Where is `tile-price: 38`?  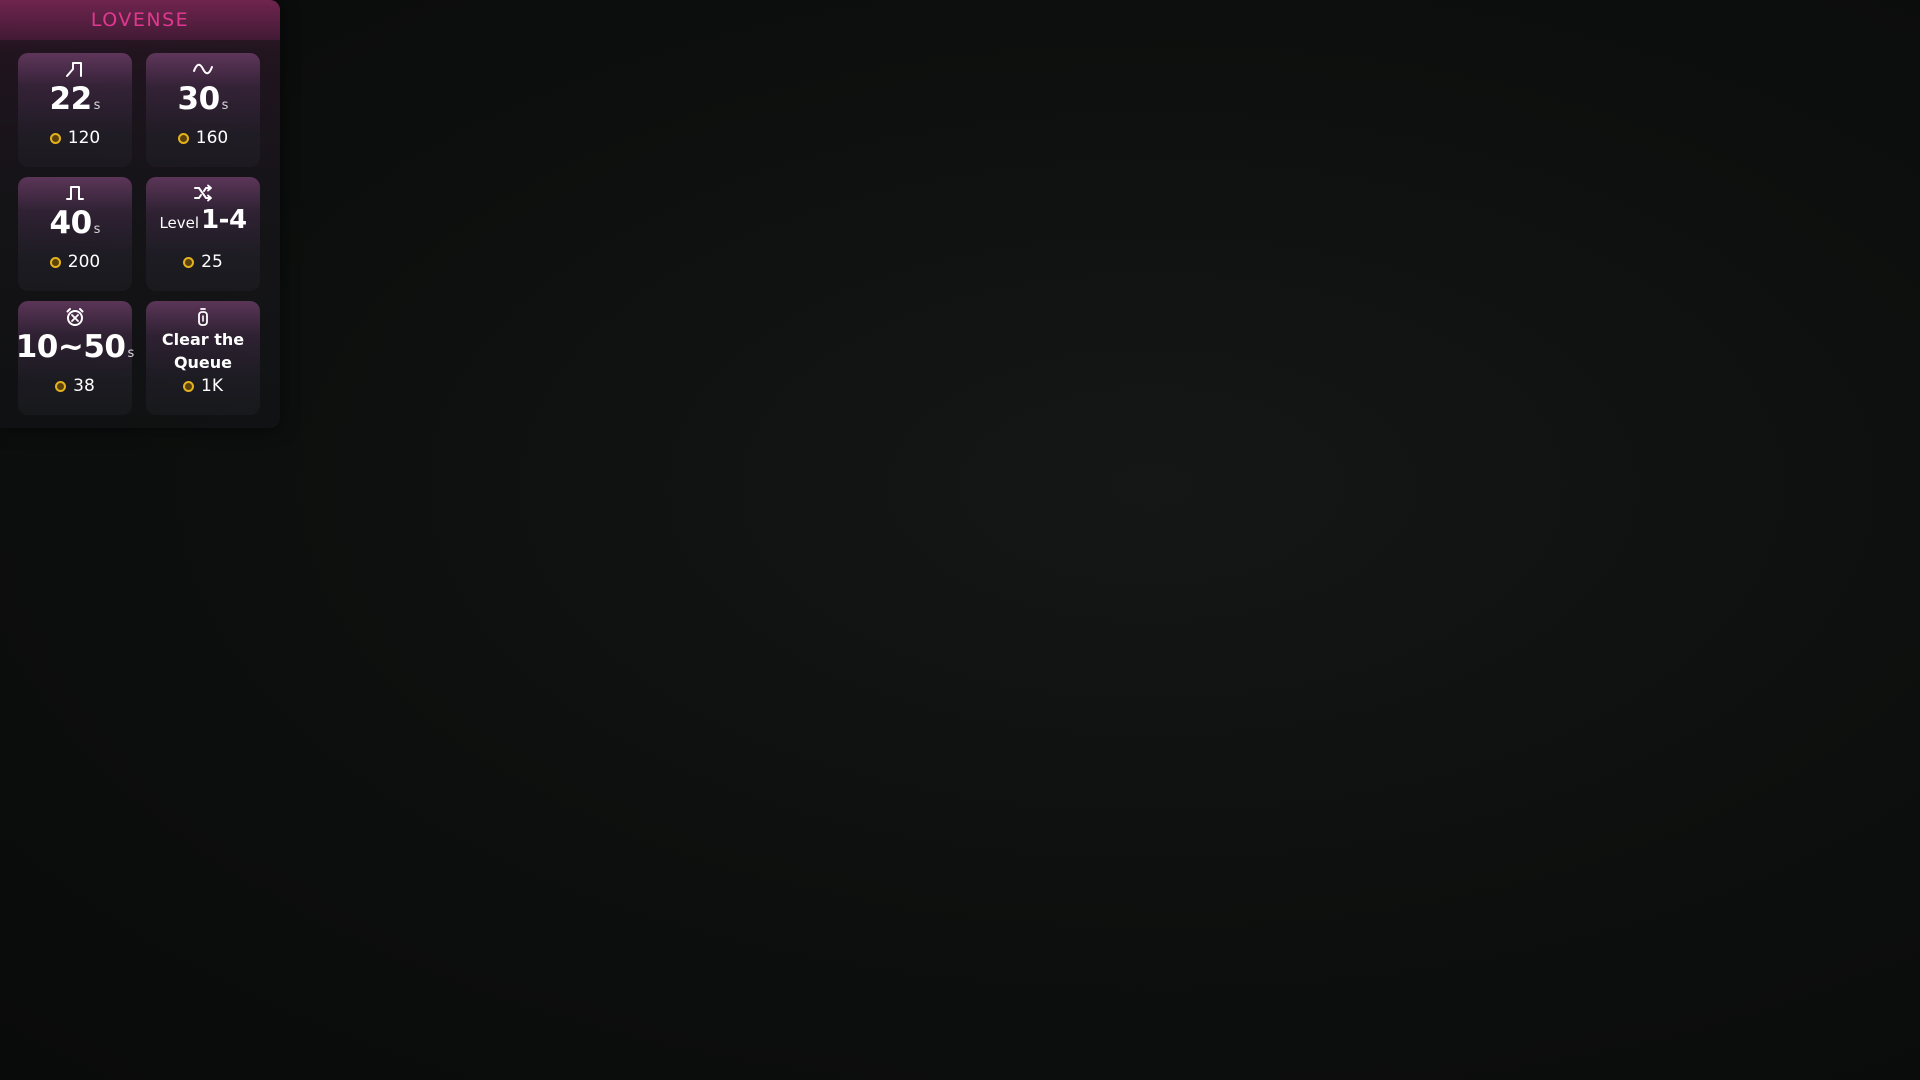
tile-price: 38 is located at coordinates (75, 386).